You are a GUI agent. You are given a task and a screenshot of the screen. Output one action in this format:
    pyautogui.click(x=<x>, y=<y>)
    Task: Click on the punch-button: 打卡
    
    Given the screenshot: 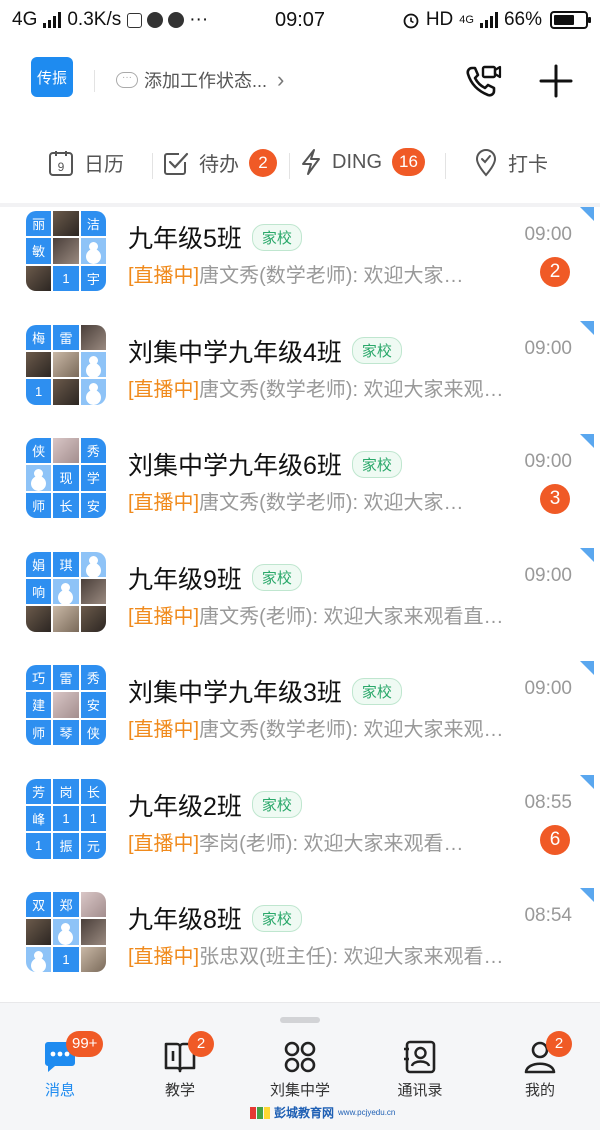 What is the action you would take?
    pyautogui.click(x=511, y=162)
    